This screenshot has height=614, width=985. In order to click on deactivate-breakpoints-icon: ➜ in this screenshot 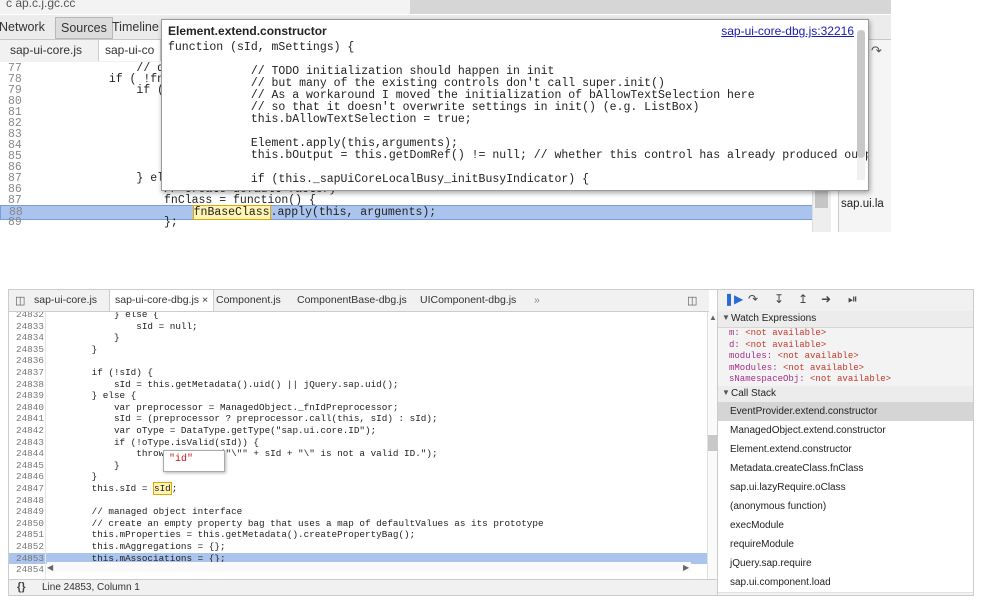, I will do `click(826, 299)`.